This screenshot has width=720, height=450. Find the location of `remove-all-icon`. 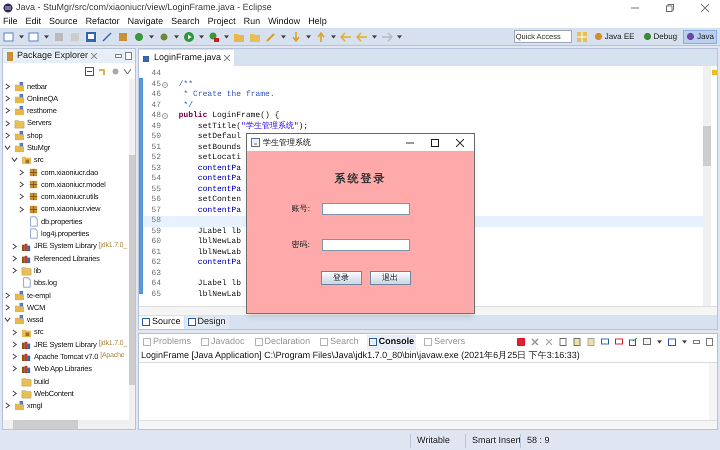

remove-all-icon is located at coordinates (549, 342).